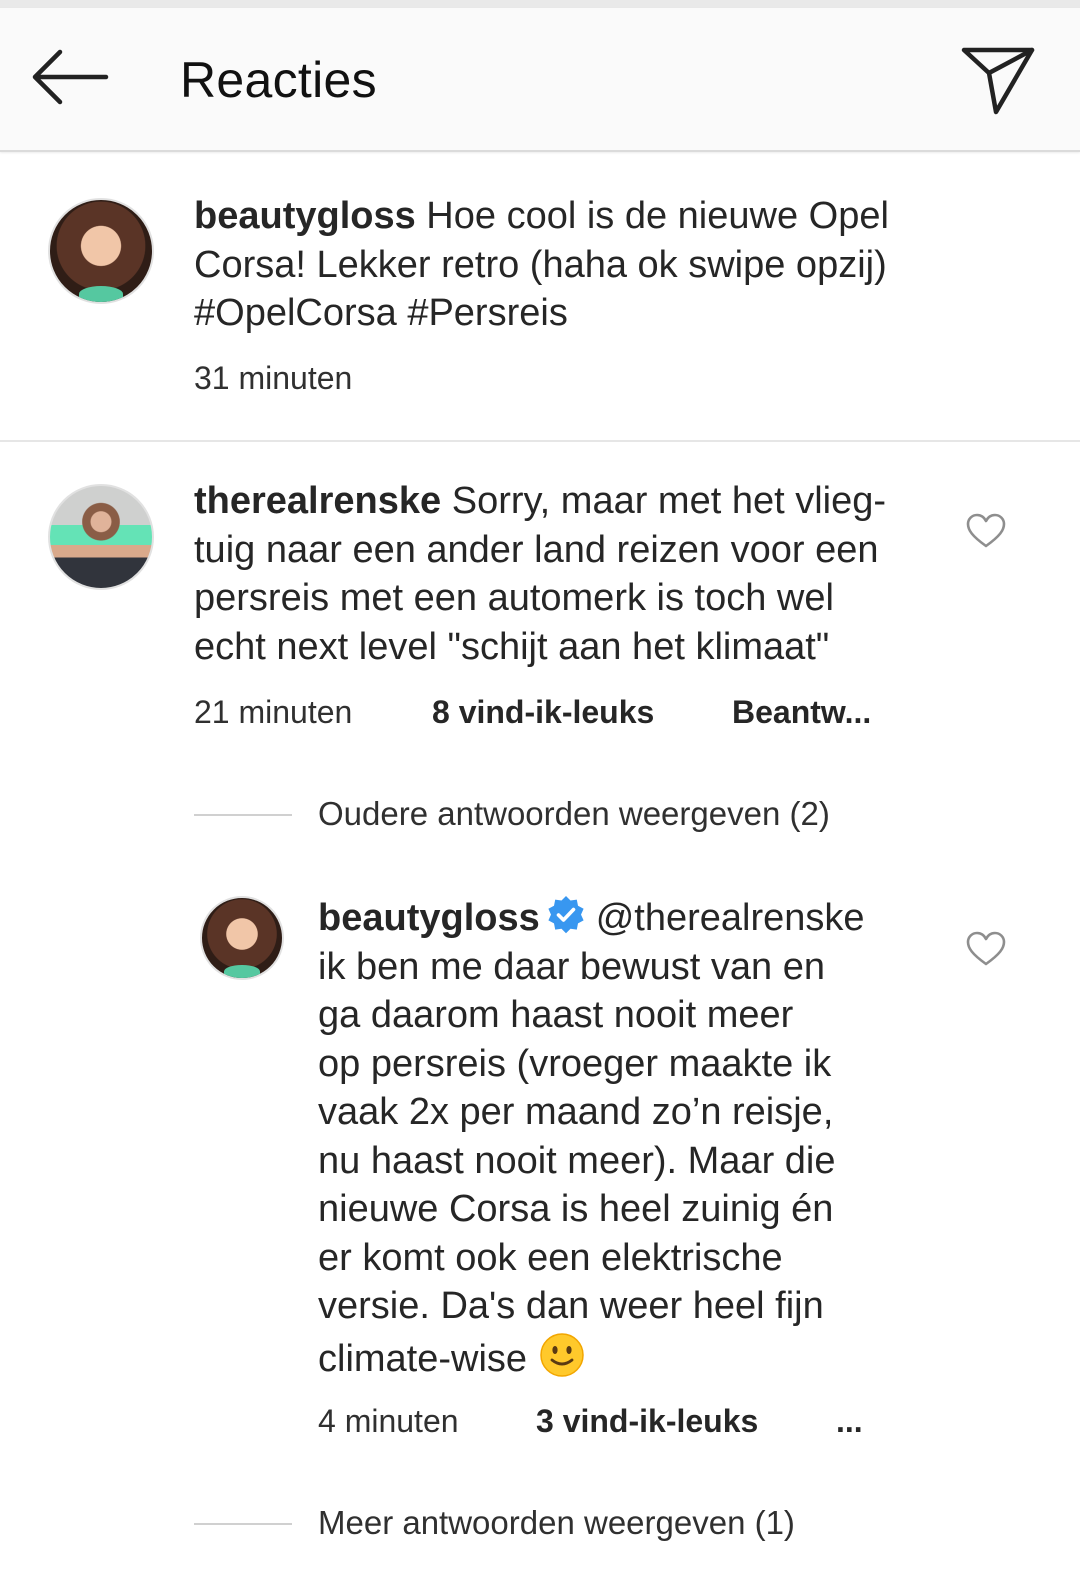 This screenshot has height=1584, width=1080. Describe the element at coordinates (540, 80) in the screenshot. I see `top-app-bar: Reacties` at that location.